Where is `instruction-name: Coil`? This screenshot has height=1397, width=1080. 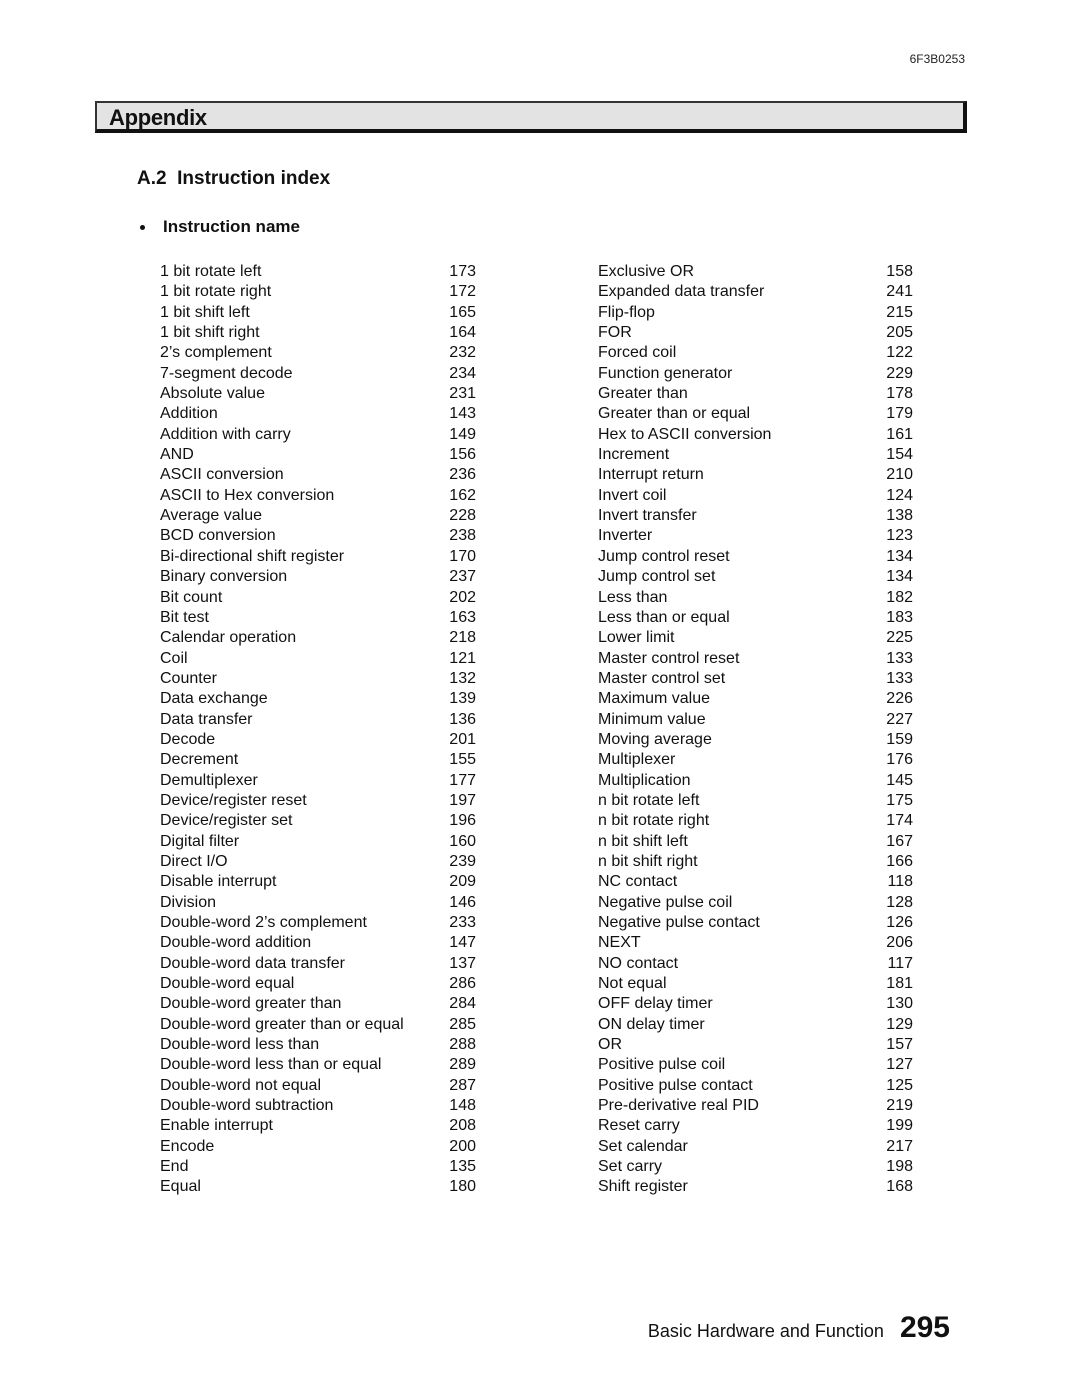 instruction-name: Coil is located at coordinates (174, 658).